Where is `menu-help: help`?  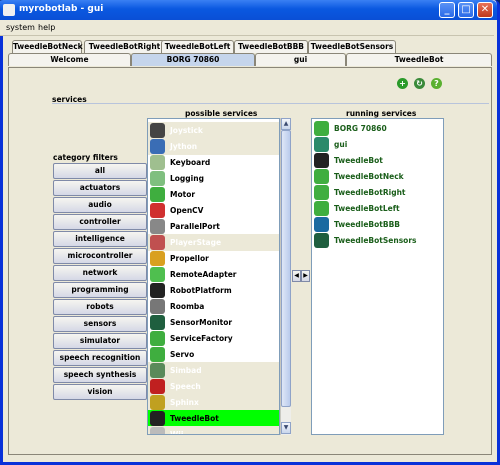 menu-help: help is located at coordinates (46, 27).